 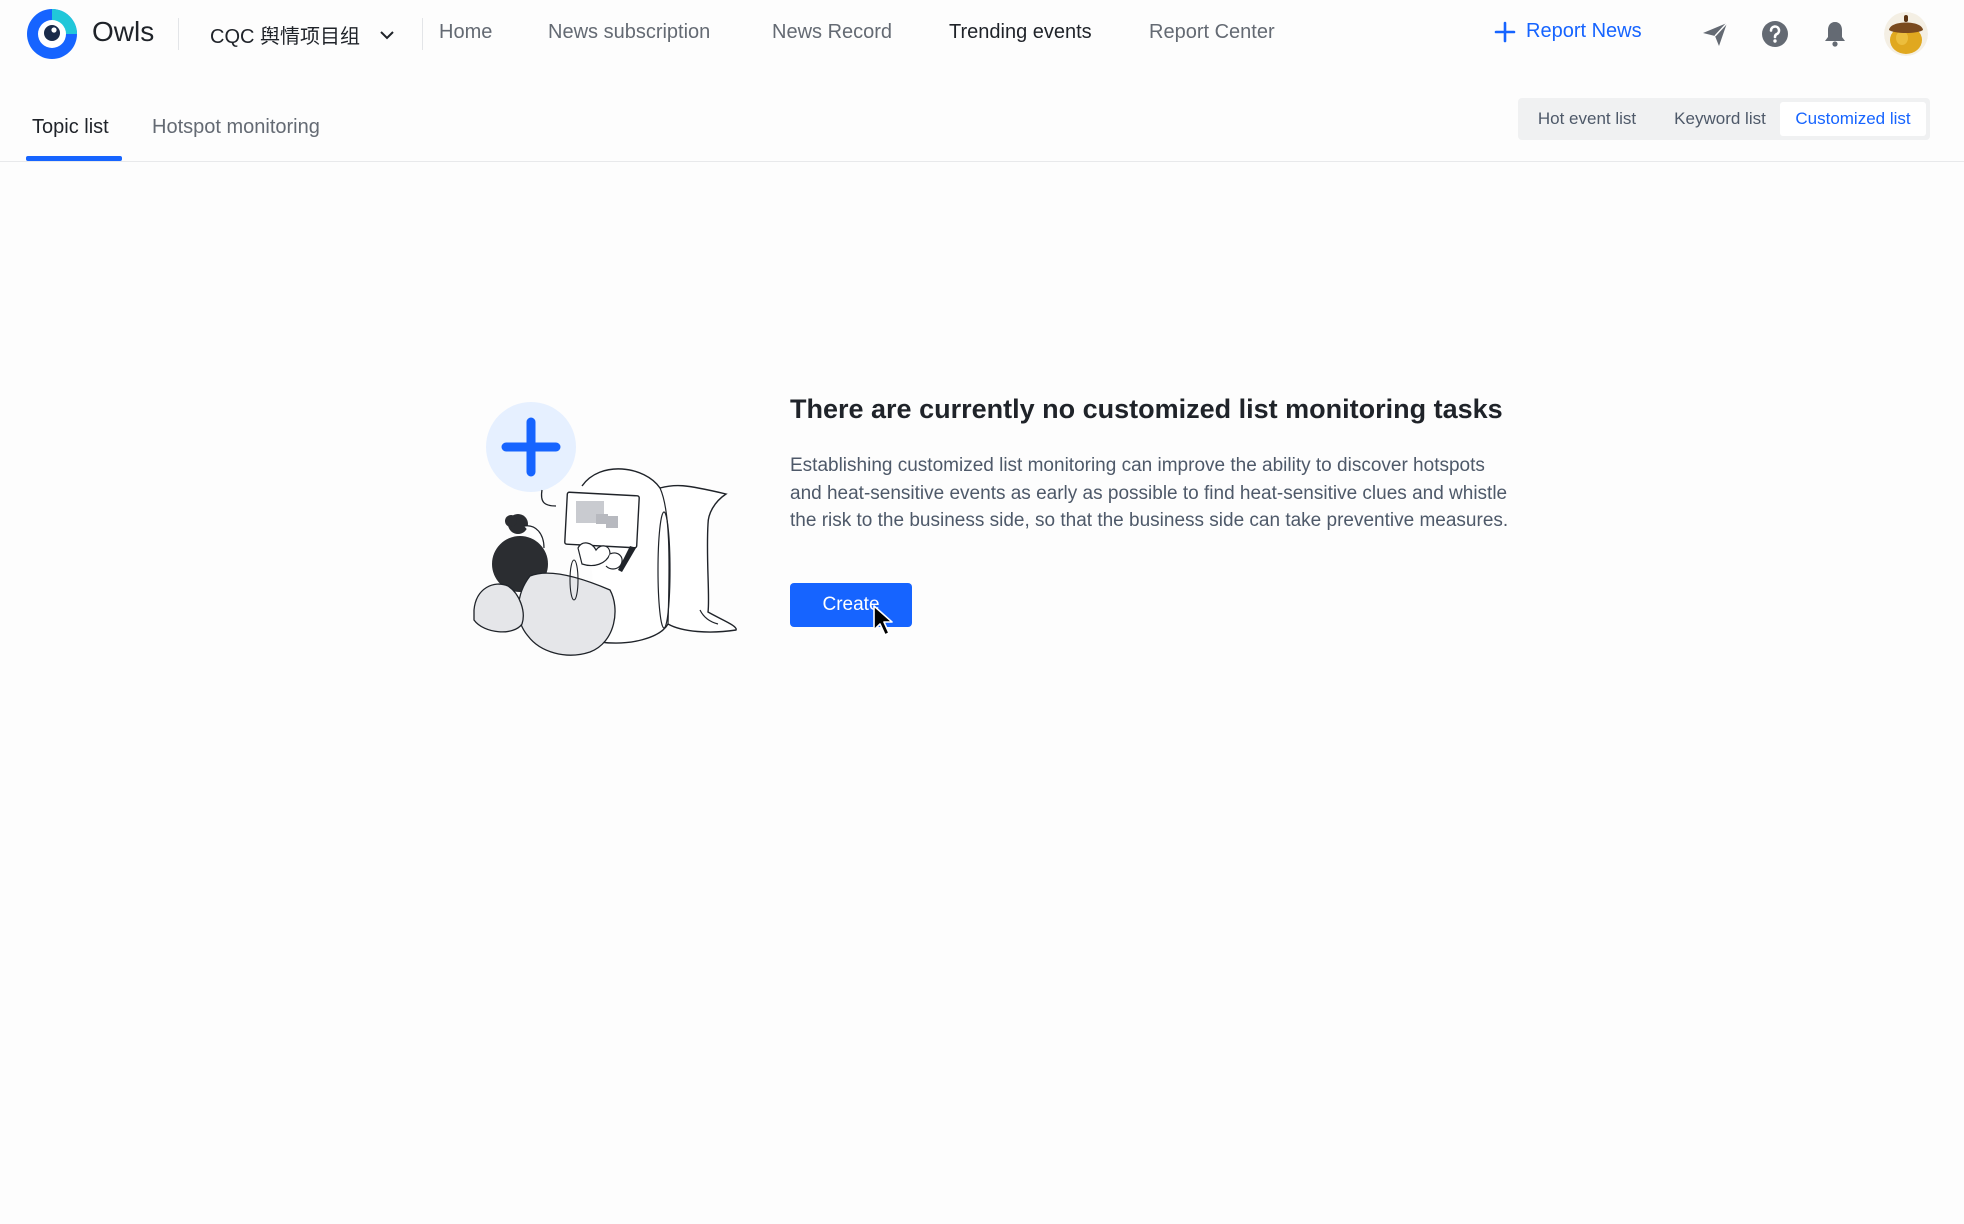 I want to click on tab-topic-list: Topic list, so click(x=70, y=127).